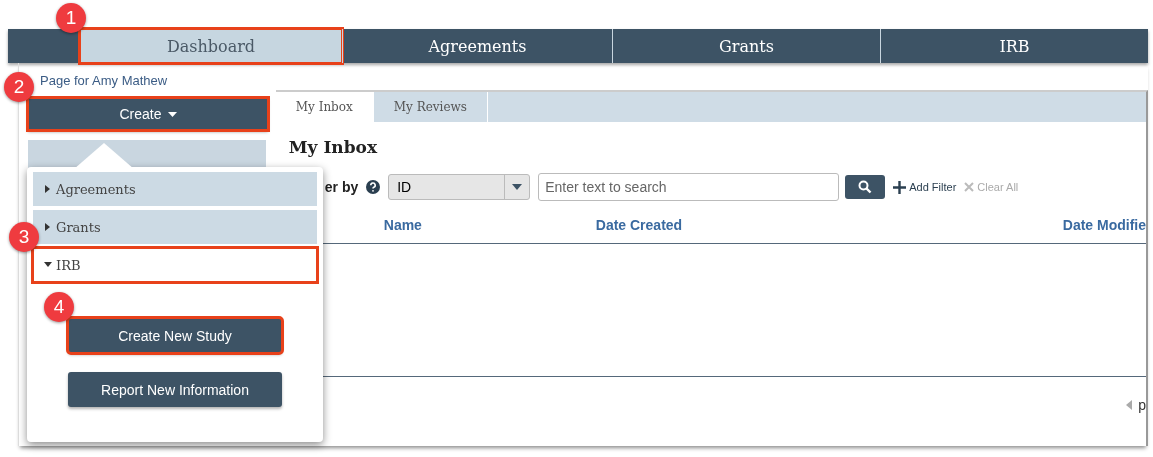 Image resolution: width=1153 pixels, height=457 pixels. What do you see at coordinates (925, 187) in the screenshot?
I see `add-filter-link: Add Filter` at bounding box center [925, 187].